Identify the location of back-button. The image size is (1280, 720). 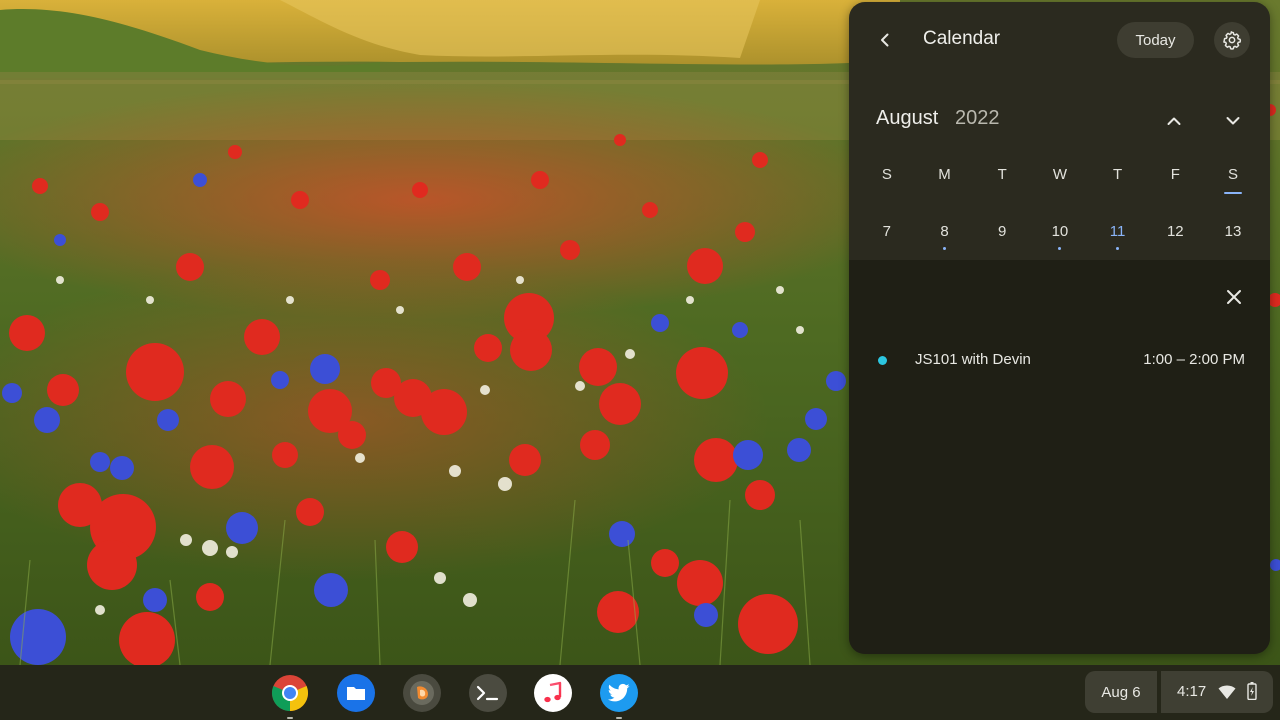
(885, 40).